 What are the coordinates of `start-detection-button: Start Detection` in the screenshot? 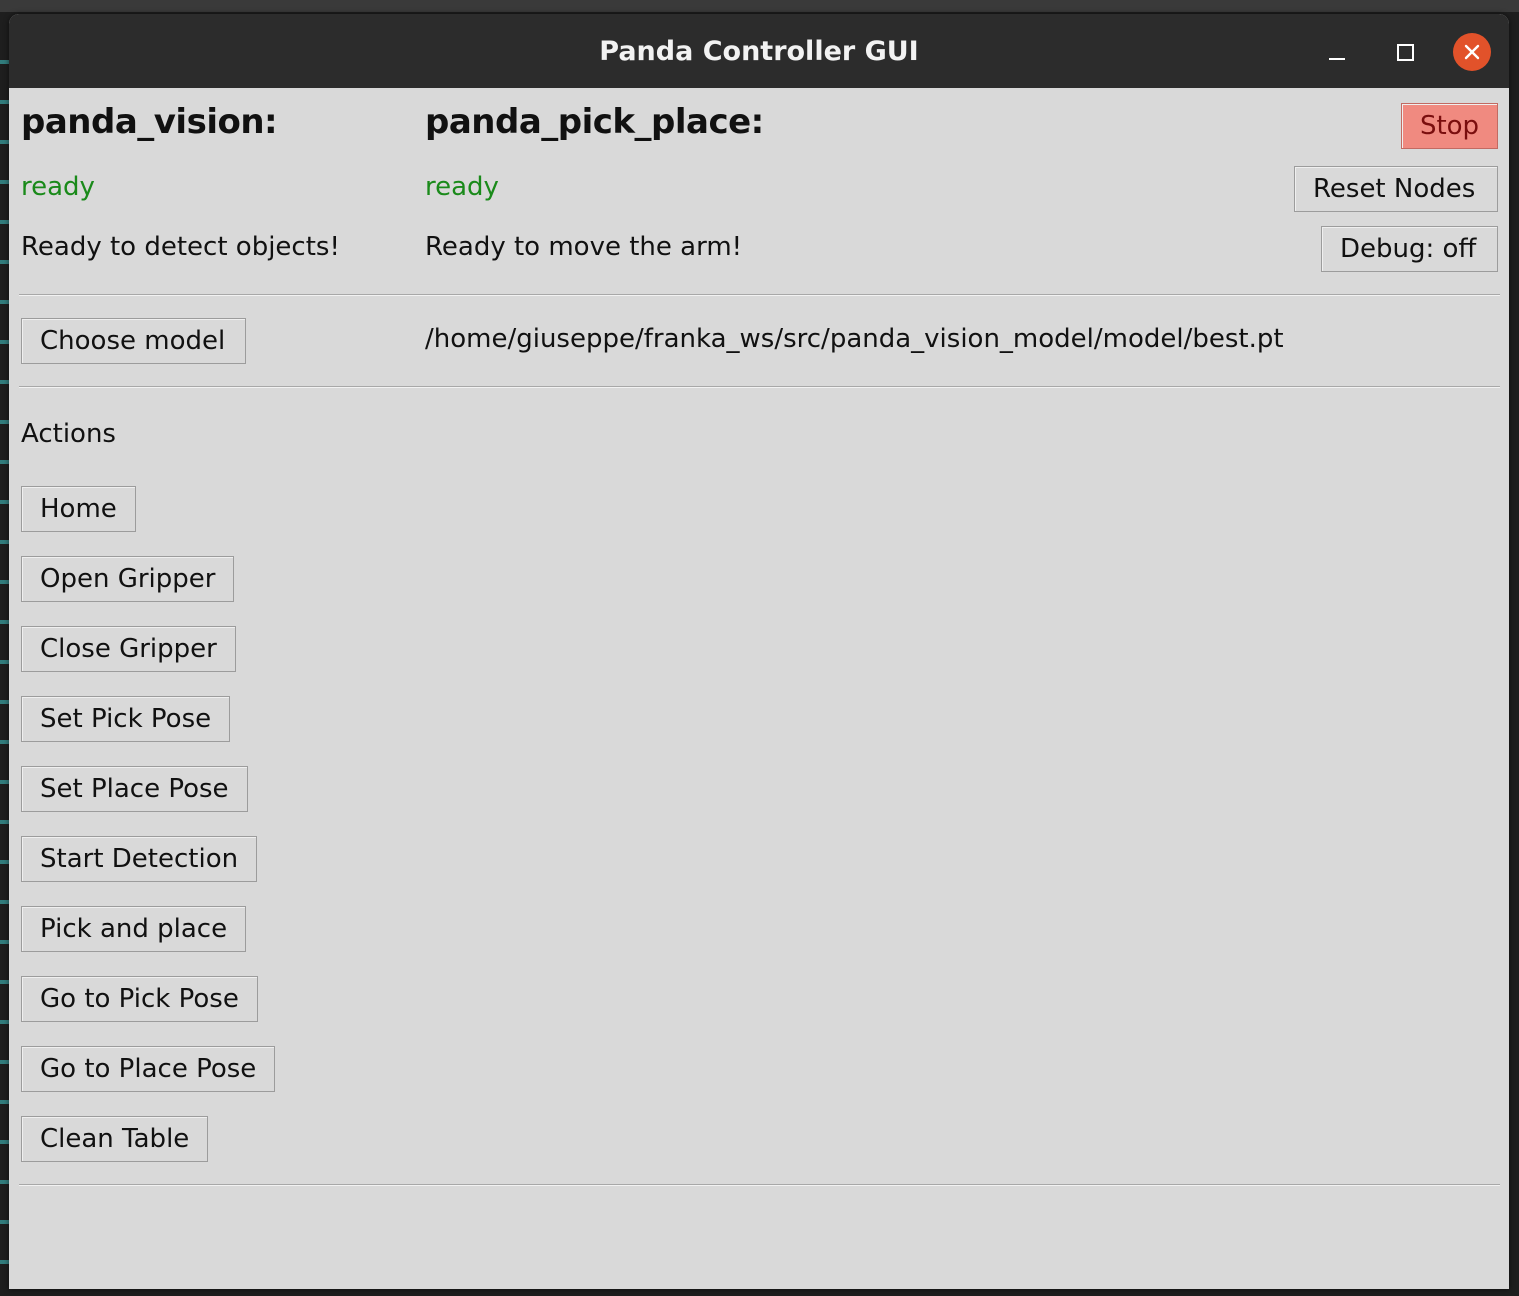 It's located at (139, 859).